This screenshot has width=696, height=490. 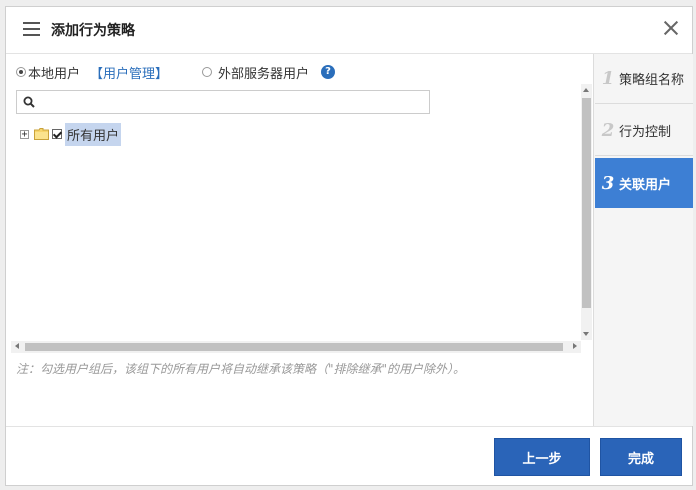 I want to click on dialog-footer: 上一步 完成, so click(x=349, y=455).